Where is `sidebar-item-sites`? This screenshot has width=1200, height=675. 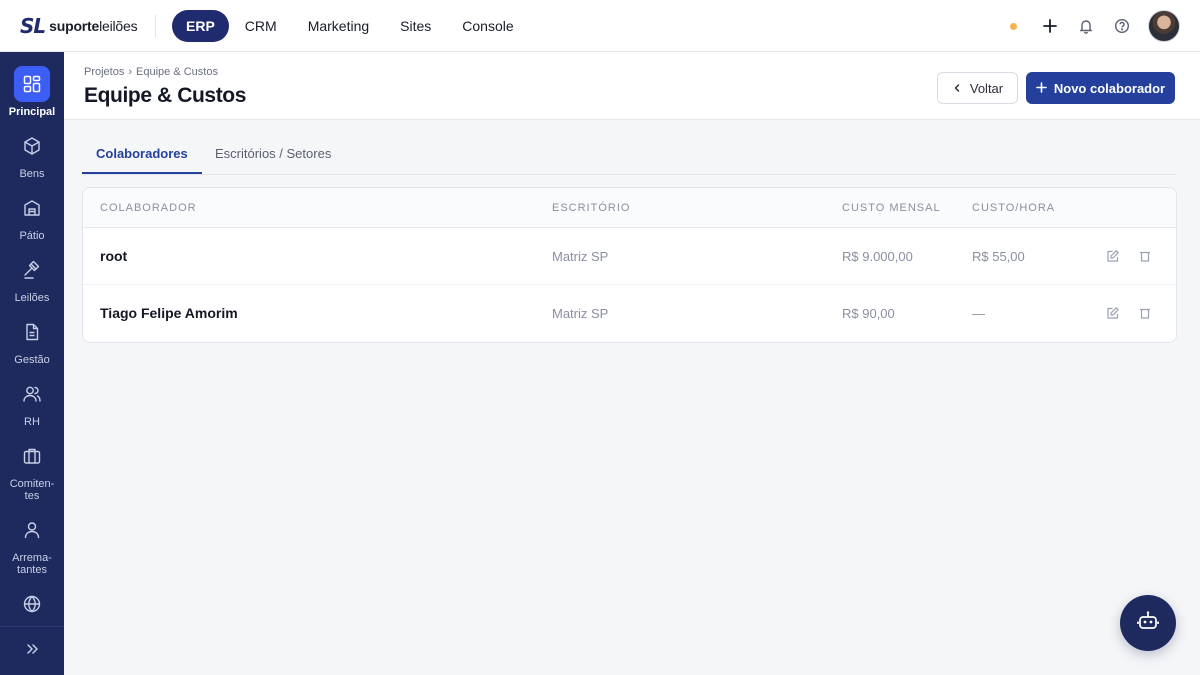 sidebar-item-sites is located at coordinates (32, 604).